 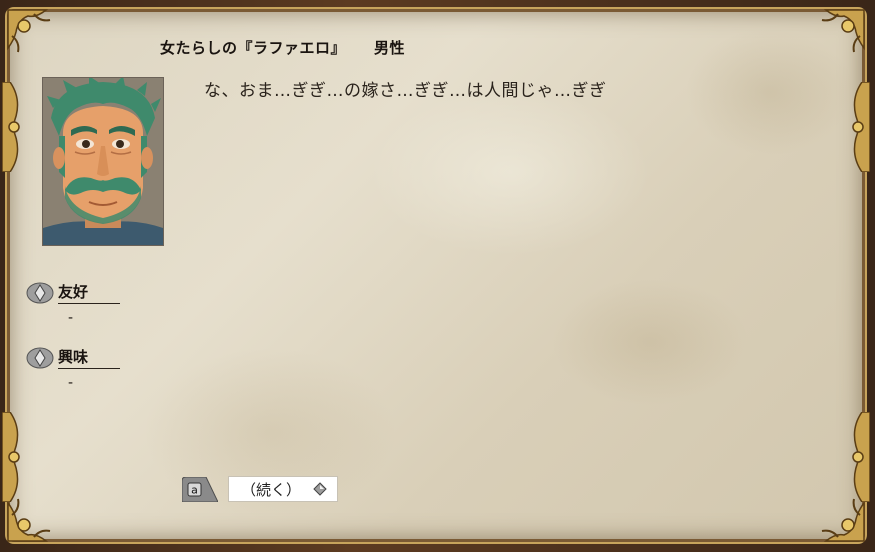 I want to click on choice-row: a （続く）, so click(x=260, y=489).